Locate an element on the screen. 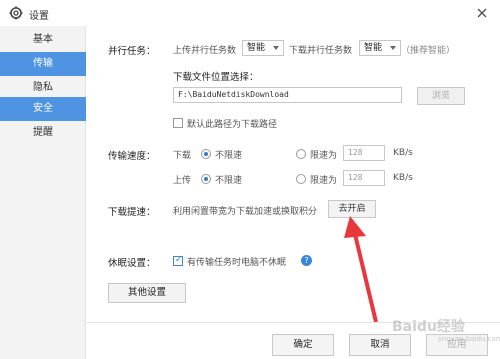 Image resolution: width=500 pixels, height=359 pixels. sidebar-item-basic: 基本 is located at coordinates (43, 40).